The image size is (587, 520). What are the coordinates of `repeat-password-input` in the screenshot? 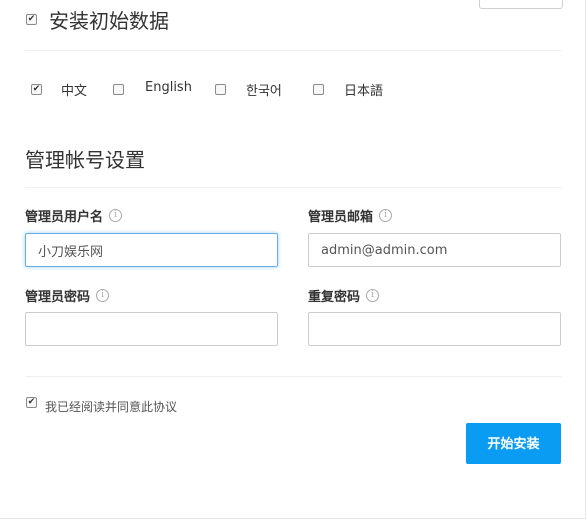 It's located at (434, 329).